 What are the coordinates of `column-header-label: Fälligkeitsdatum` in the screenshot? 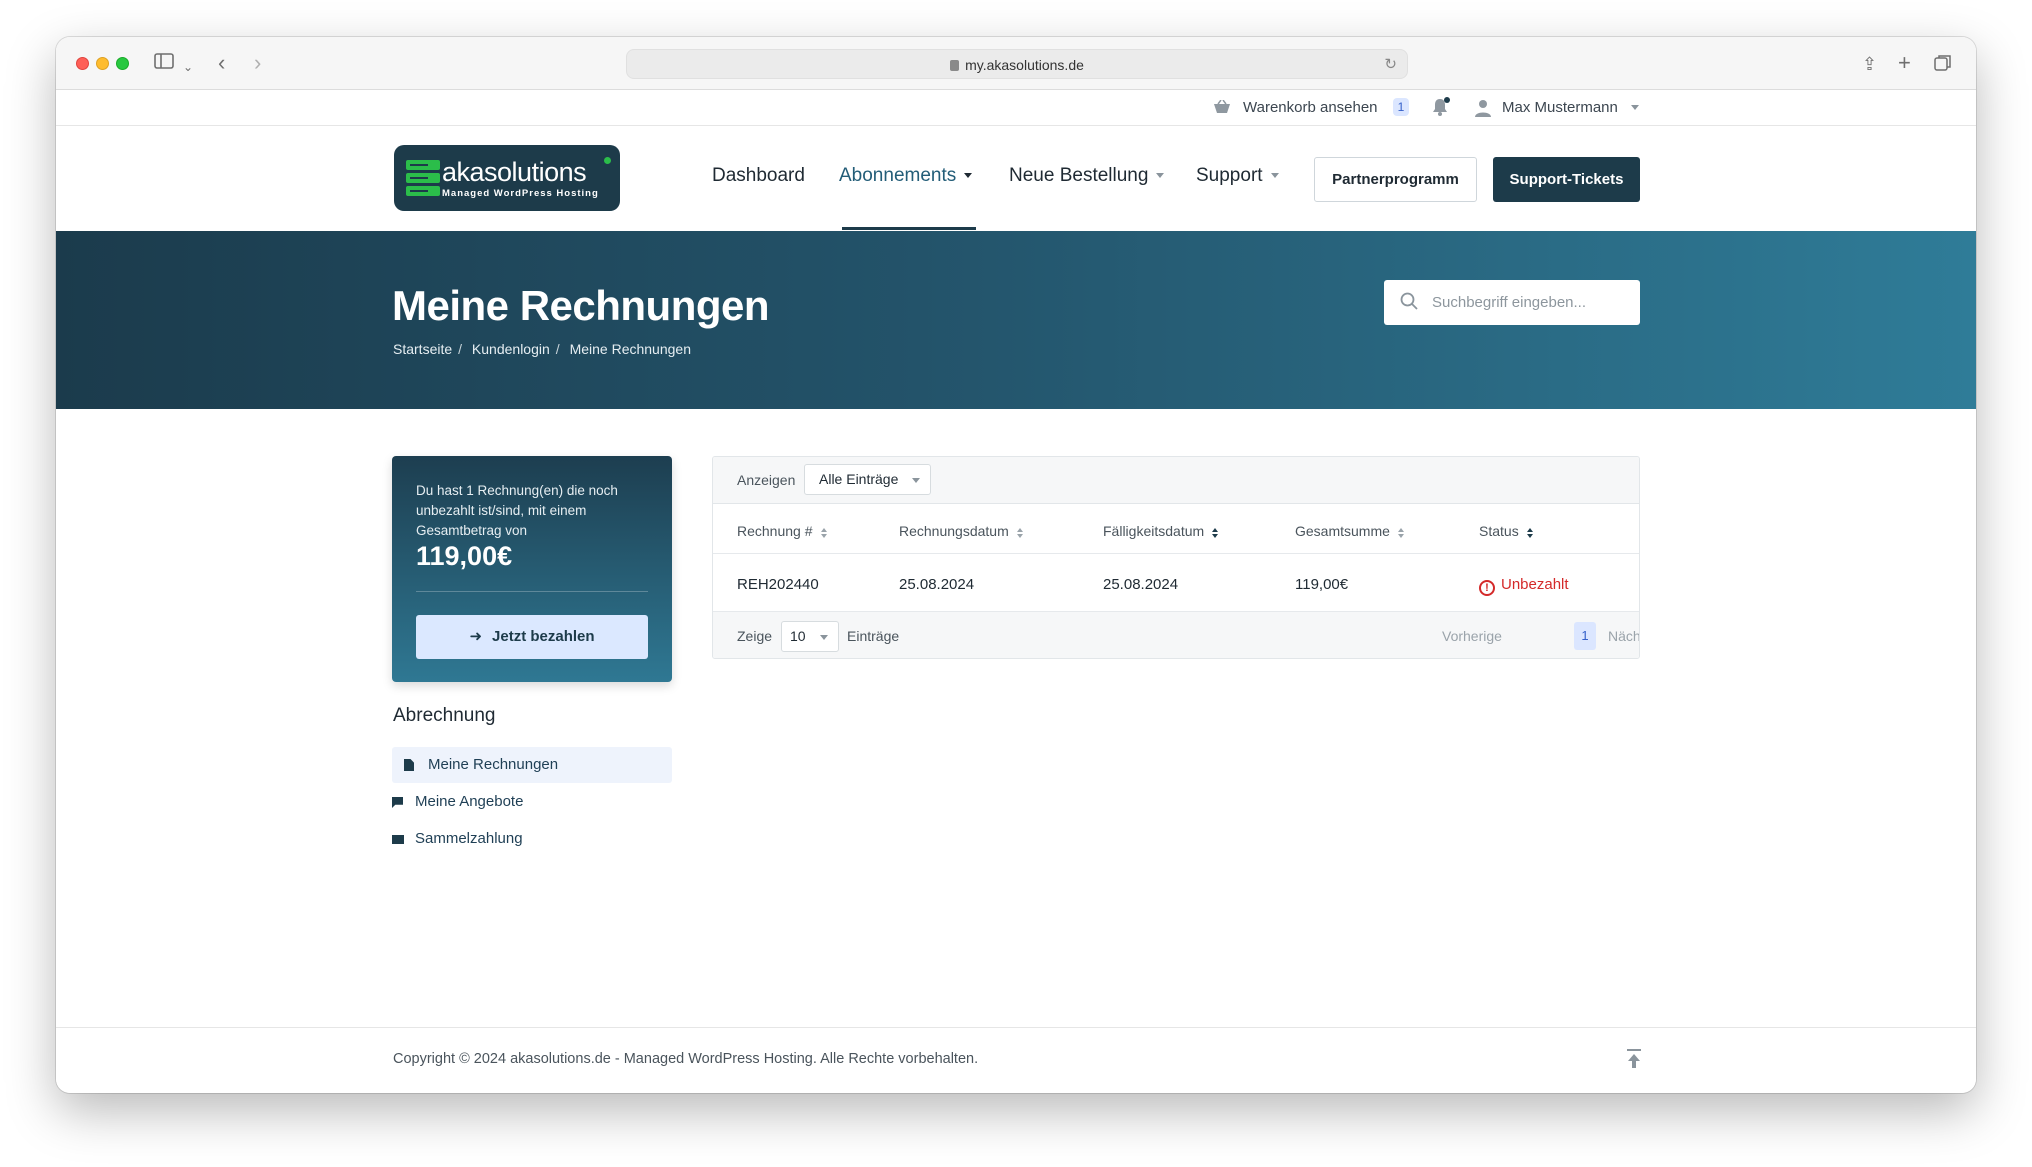 It's located at (1154, 531).